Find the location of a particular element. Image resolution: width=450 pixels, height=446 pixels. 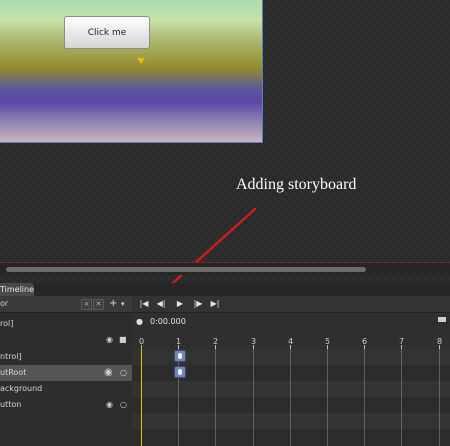

lock-icon: ■ is located at coordinates (123, 340).